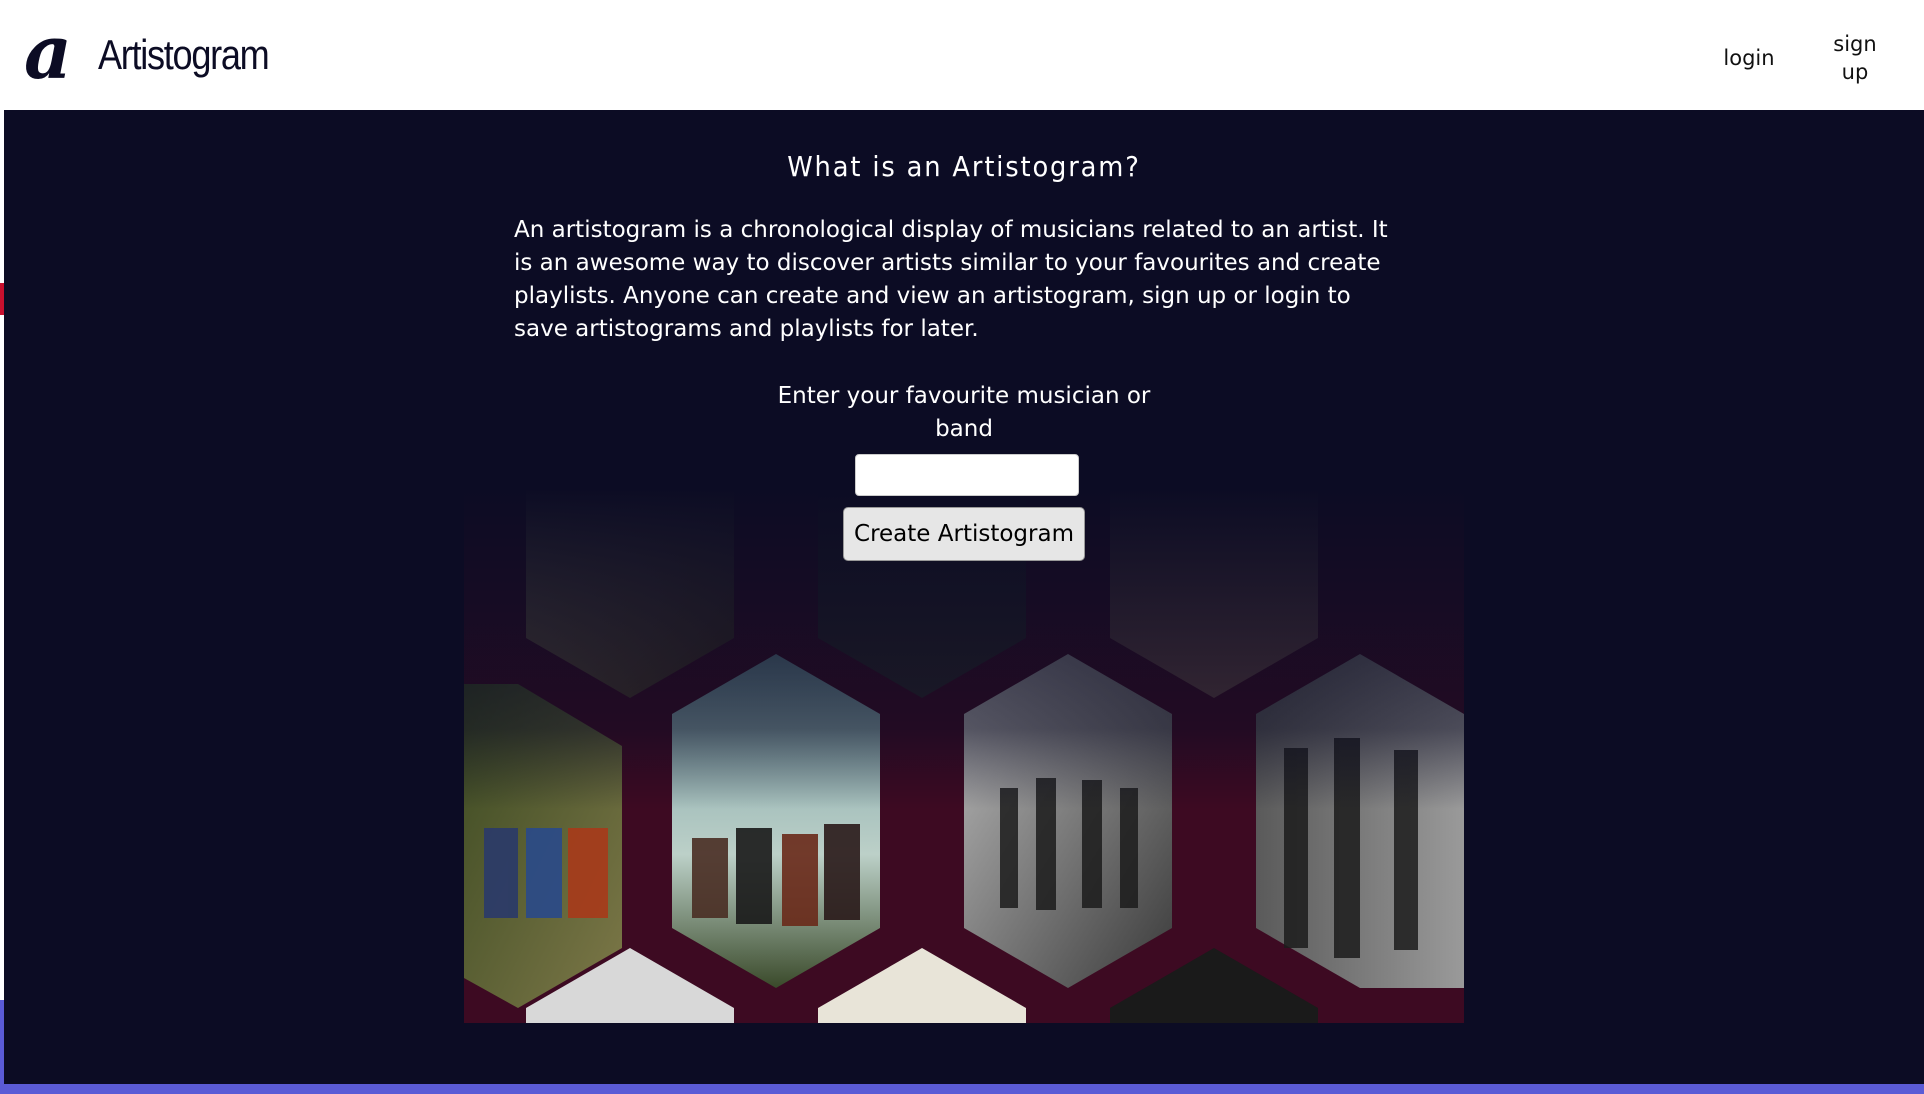 The image size is (1924, 1094). I want to click on login-link: login, so click(1749, 58).